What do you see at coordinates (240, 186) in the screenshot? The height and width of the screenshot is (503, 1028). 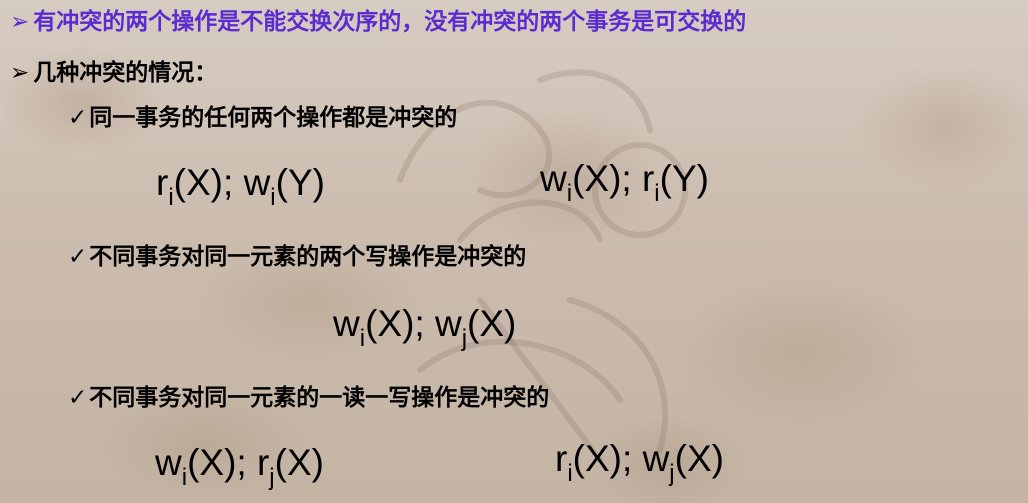 I see `formula-ri-wi: ri(X); wi(Y)` at bounding box center [240, 186].